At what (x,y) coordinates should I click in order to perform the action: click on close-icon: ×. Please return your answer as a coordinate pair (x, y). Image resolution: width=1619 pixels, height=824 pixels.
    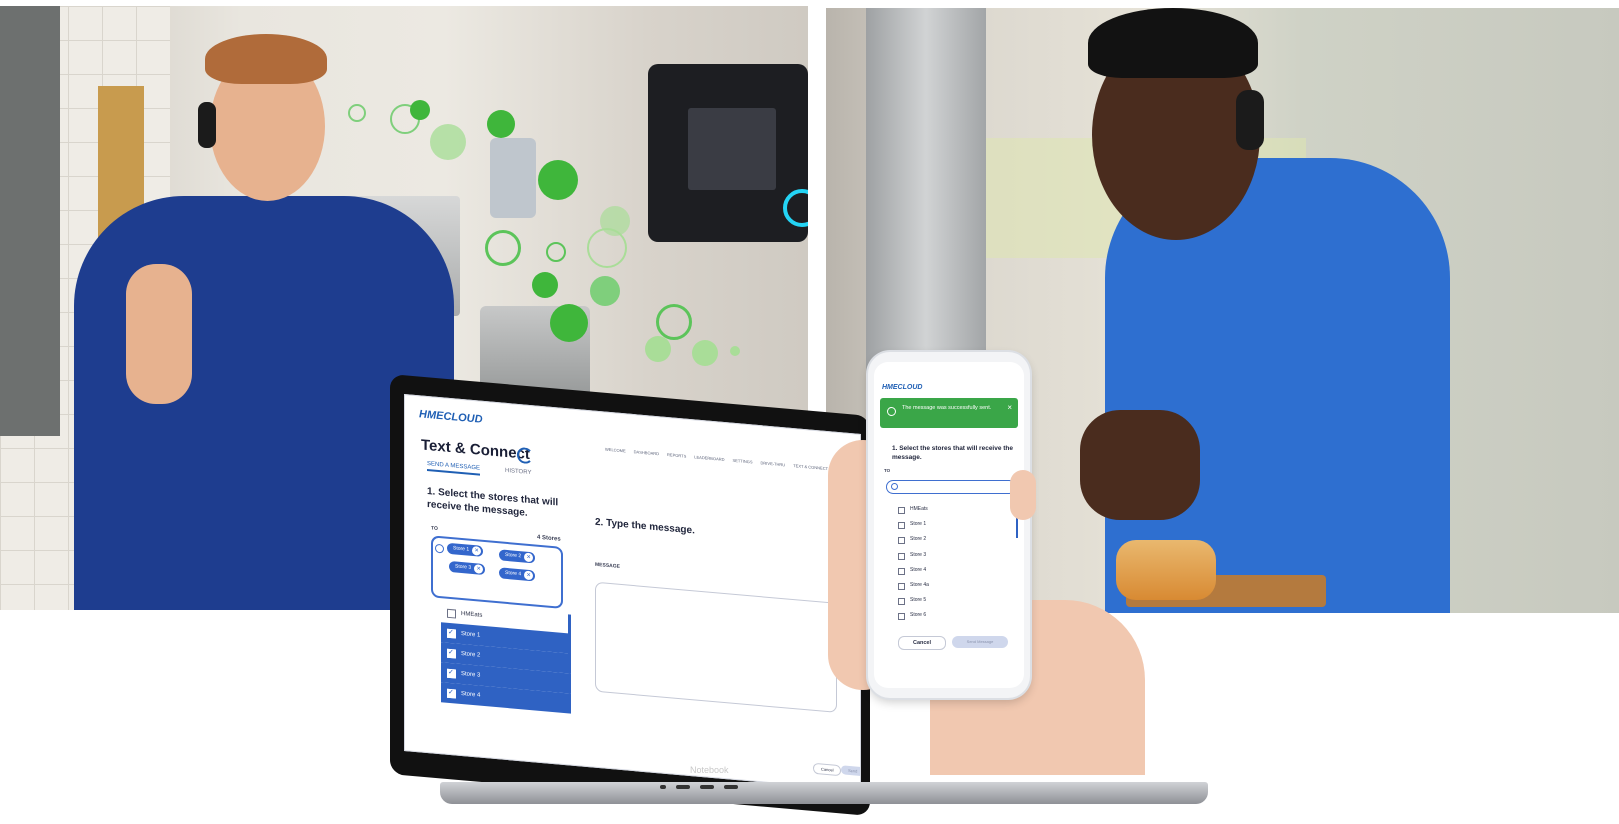
    Looking at the image, I should click on (1009, 408).